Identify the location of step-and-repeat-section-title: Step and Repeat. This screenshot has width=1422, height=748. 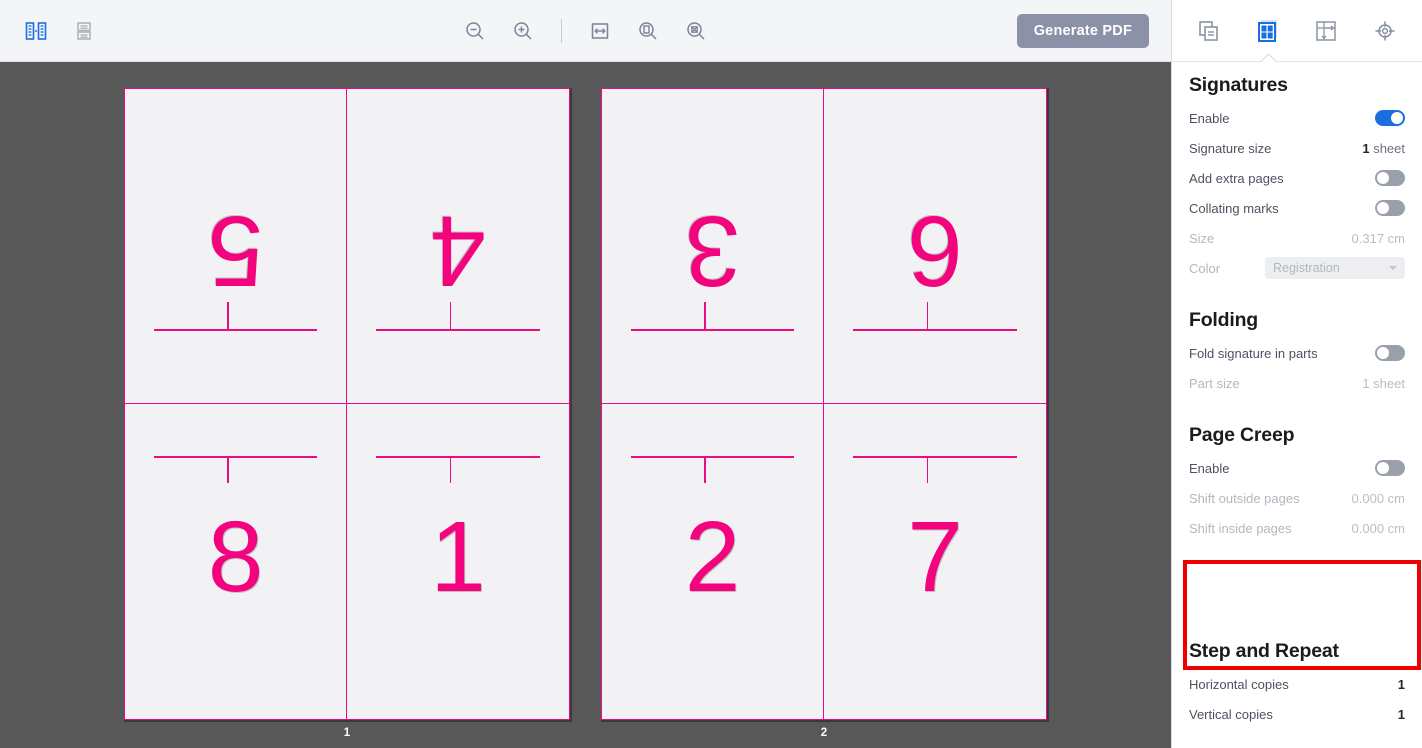
(1264, 651).